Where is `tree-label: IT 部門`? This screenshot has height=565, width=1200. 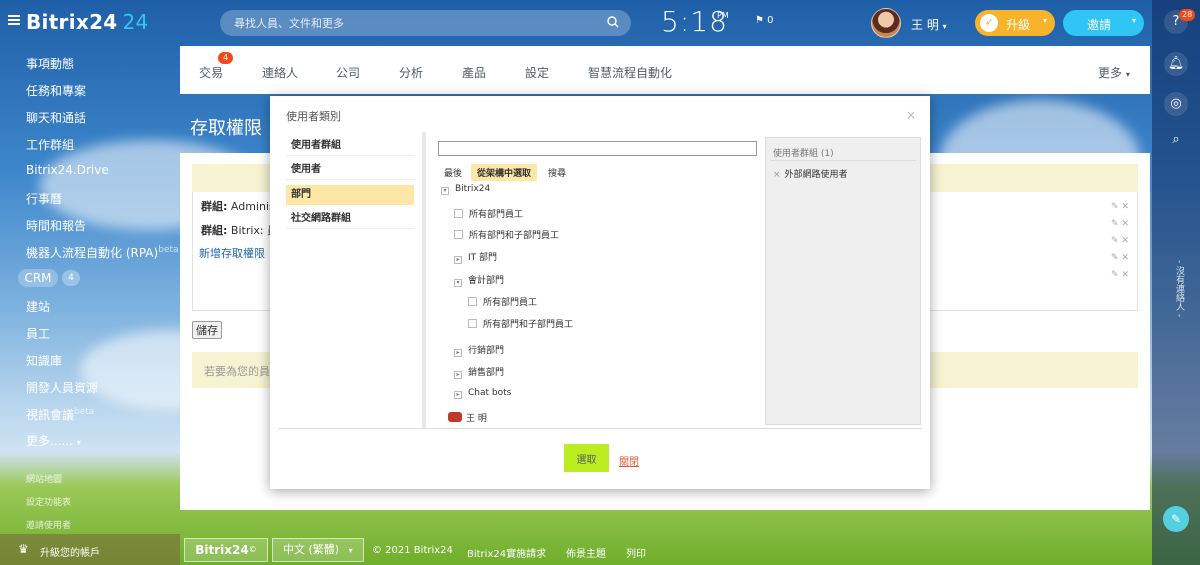 tree-label: IT 部門 is located at coordinates (483, 258).